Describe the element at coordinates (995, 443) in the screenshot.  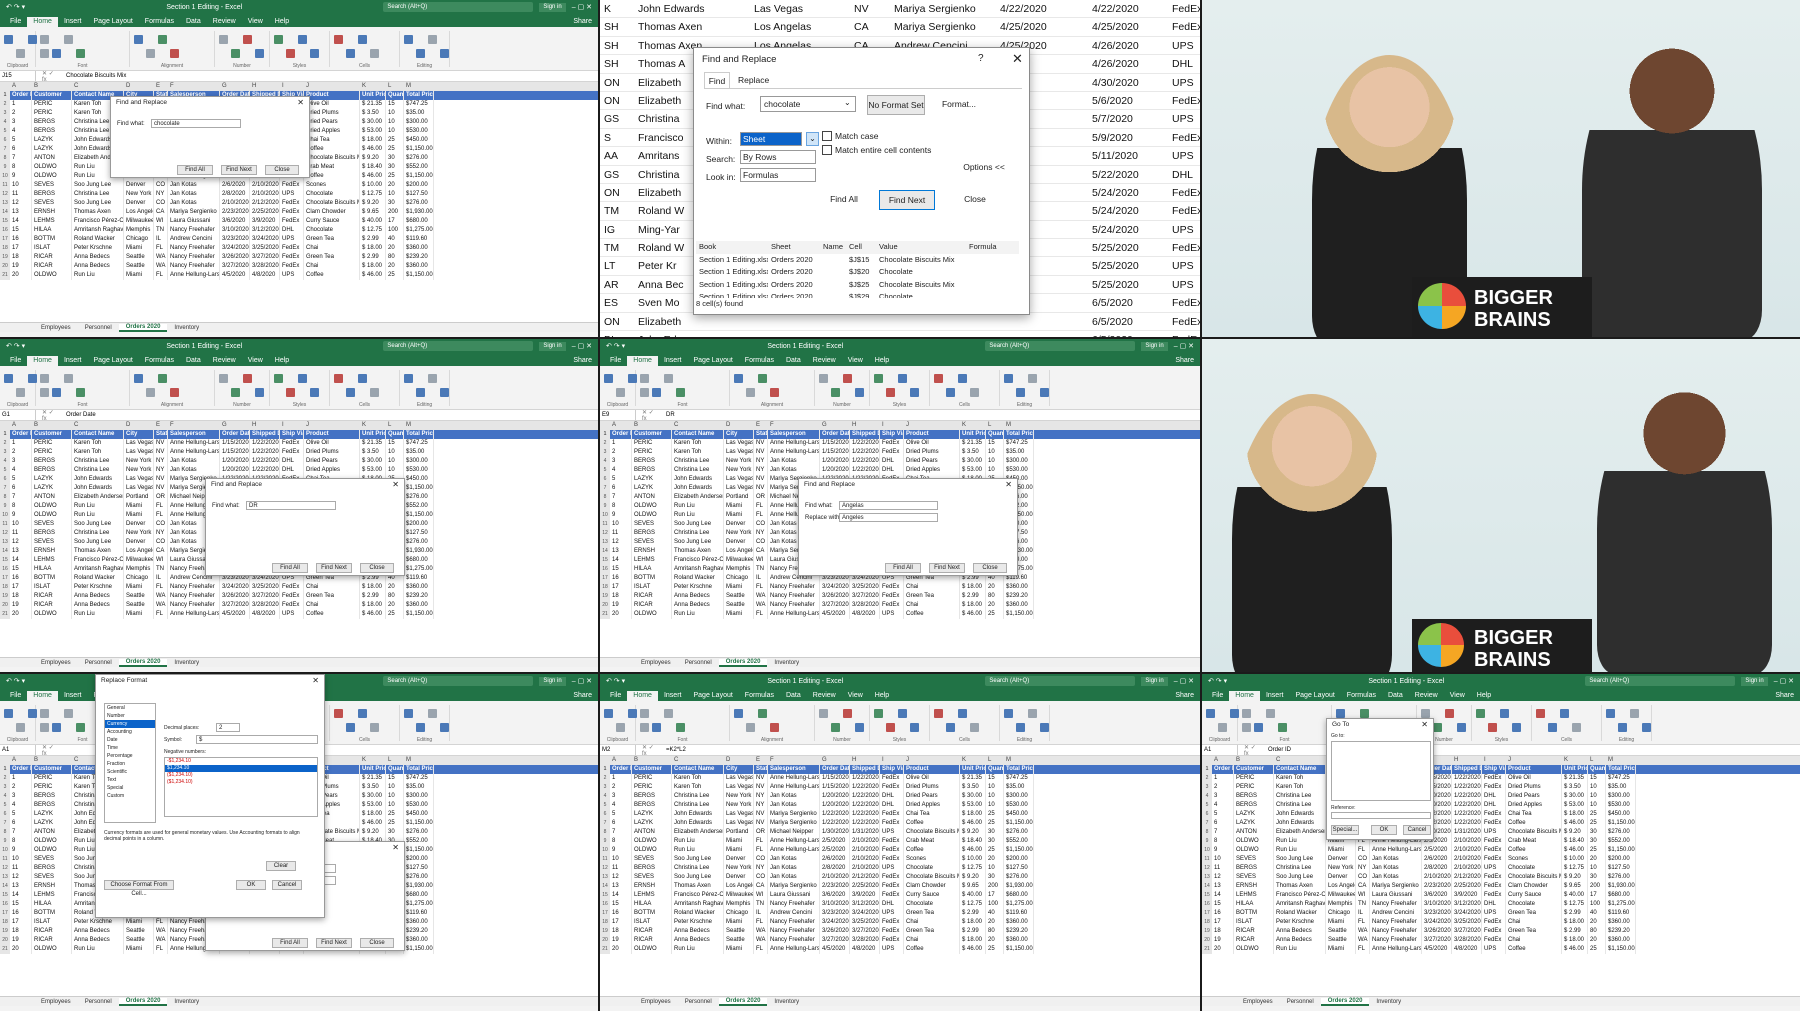
I see `table-cell: 15` at that location.